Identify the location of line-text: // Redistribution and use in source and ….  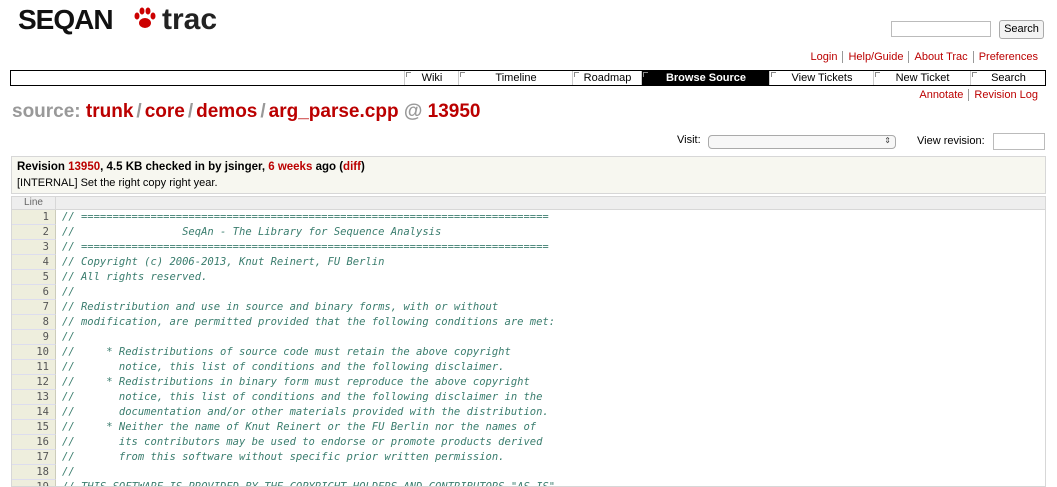
(550, 307).